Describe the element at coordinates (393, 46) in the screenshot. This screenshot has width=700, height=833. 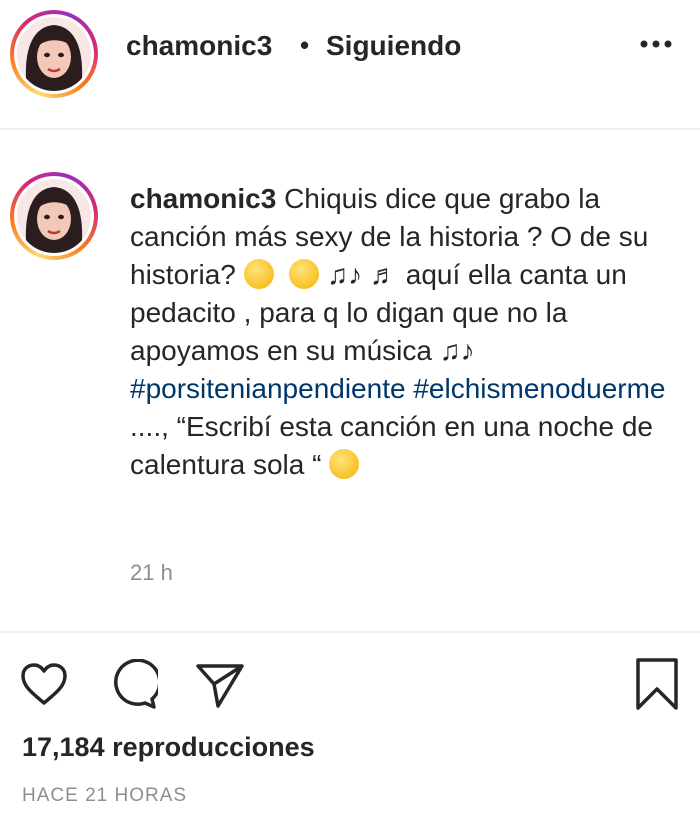
I see `follow-status-button: Siguiendo` at that location.